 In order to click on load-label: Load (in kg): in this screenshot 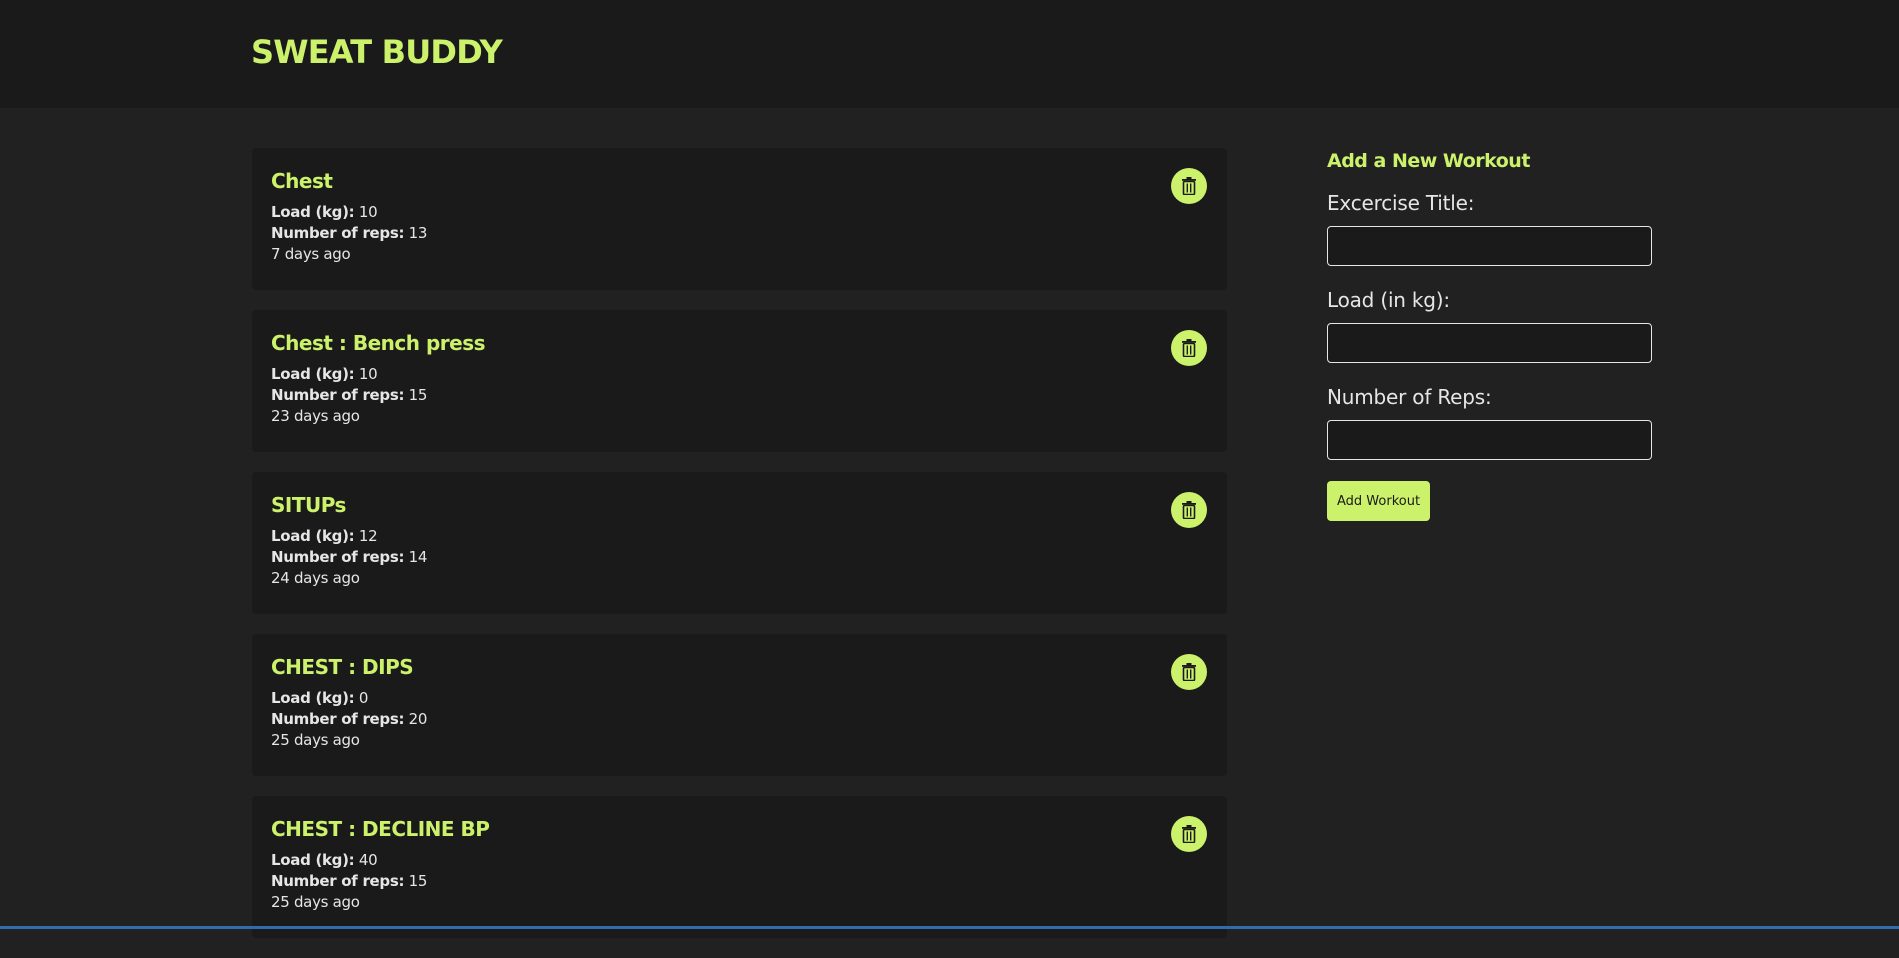, I will do `click(1388, 300)`.